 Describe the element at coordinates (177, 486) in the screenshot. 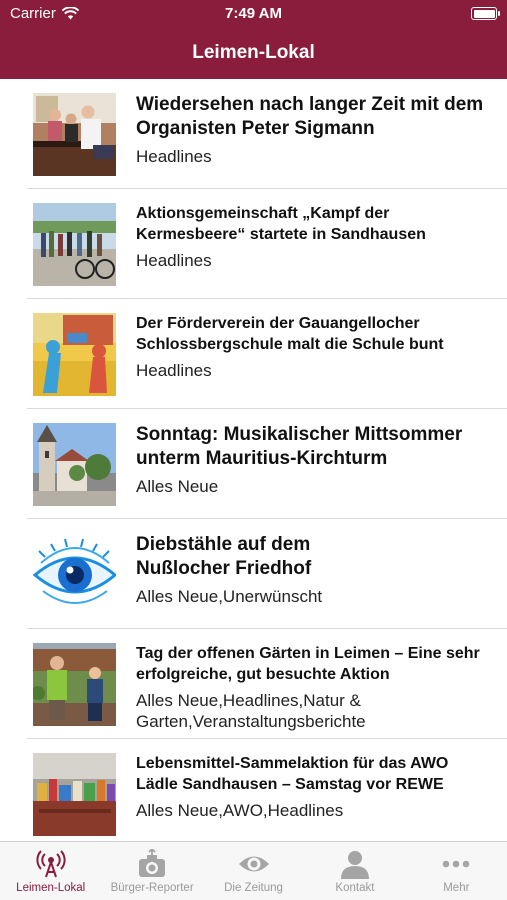

I see `article-categories: Alles Neue` at that location.